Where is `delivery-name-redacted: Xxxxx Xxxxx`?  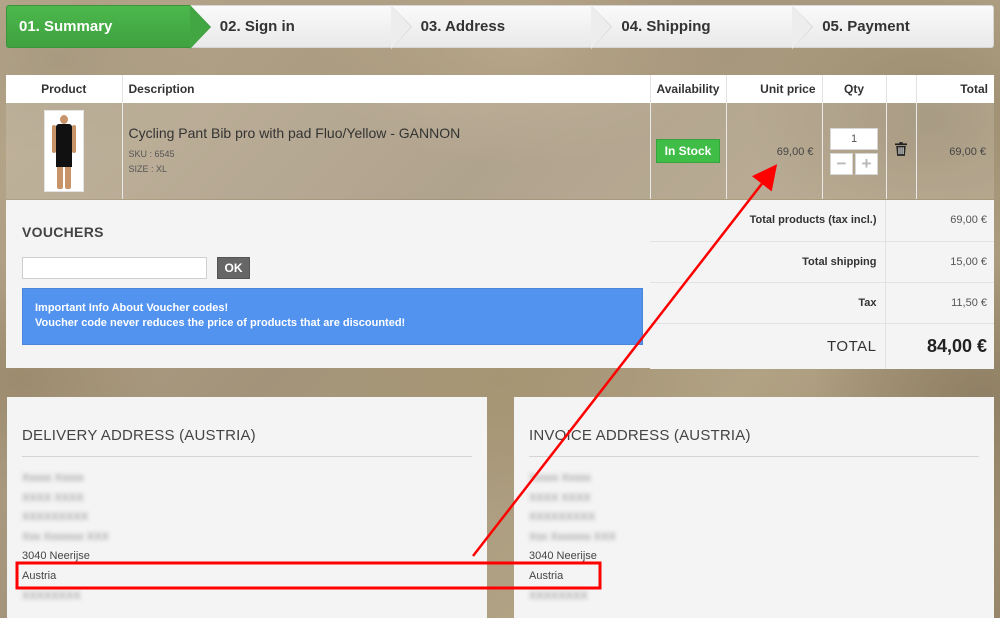
delivery-name-redacted: Xxxxx Xxxxx is located at coordinates (53, 478).